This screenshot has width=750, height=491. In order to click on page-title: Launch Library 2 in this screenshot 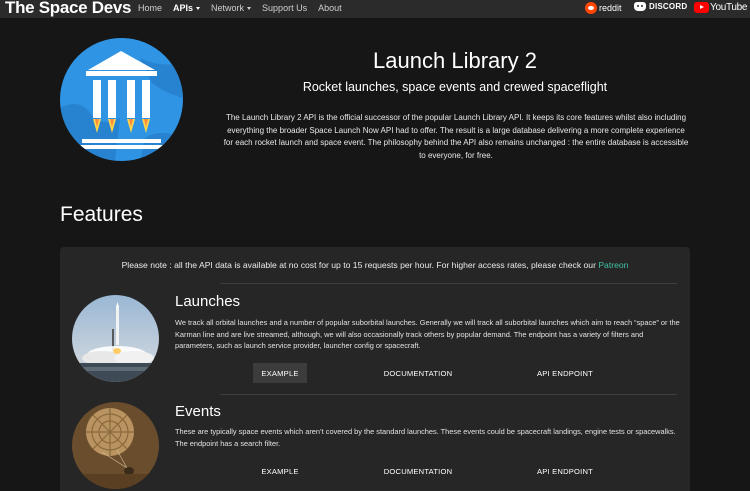, I will do `click(455, 60)`.